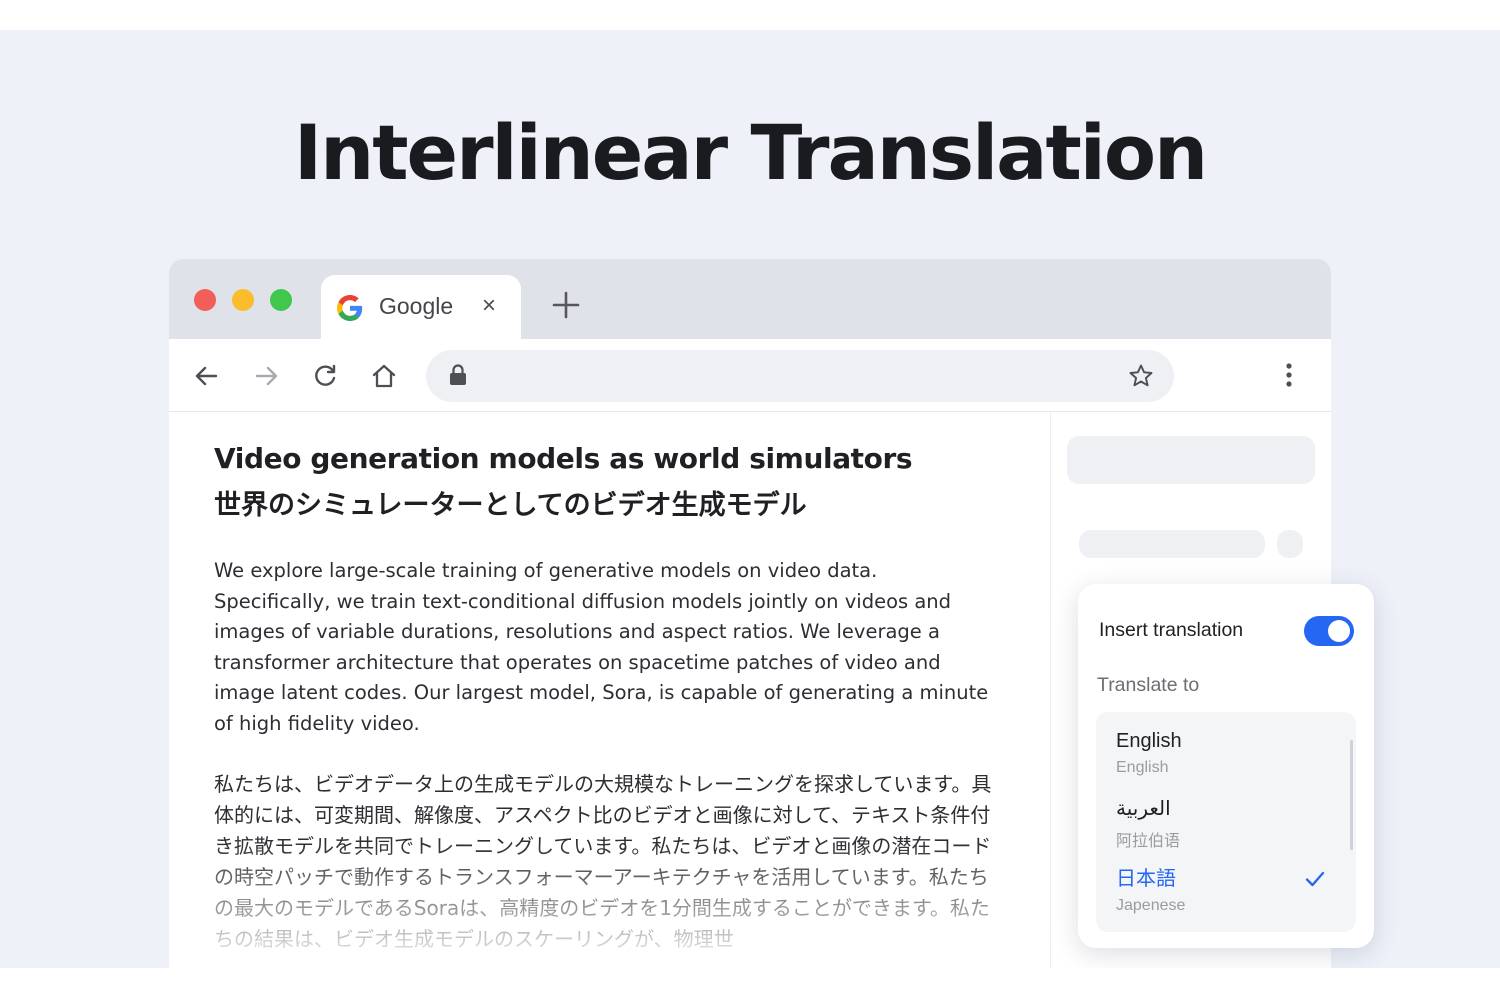  What do you see at coordinates (489, 306) in the screenshot?
I see `tab-close-icon: ×` at bounding box center [489, 306].